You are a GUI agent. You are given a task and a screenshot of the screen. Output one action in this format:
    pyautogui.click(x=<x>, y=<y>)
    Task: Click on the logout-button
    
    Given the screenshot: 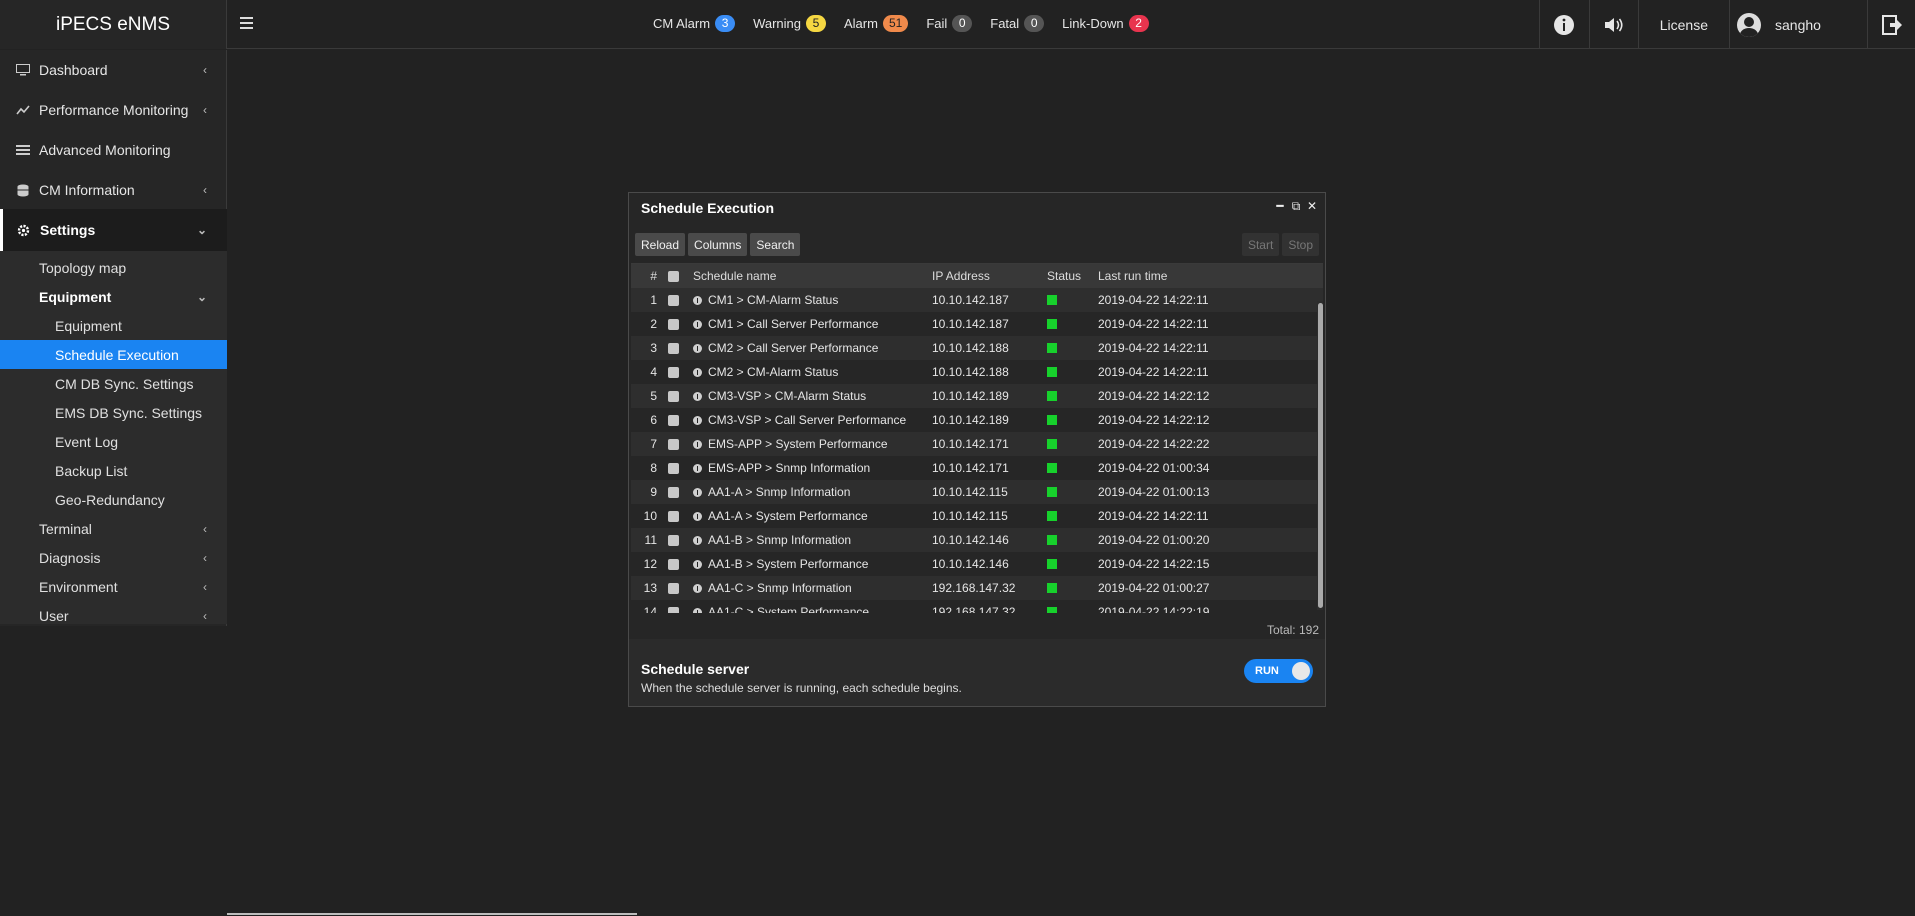 What is the action you would take?
    pyautogui.click(x=1891, y=24)
    